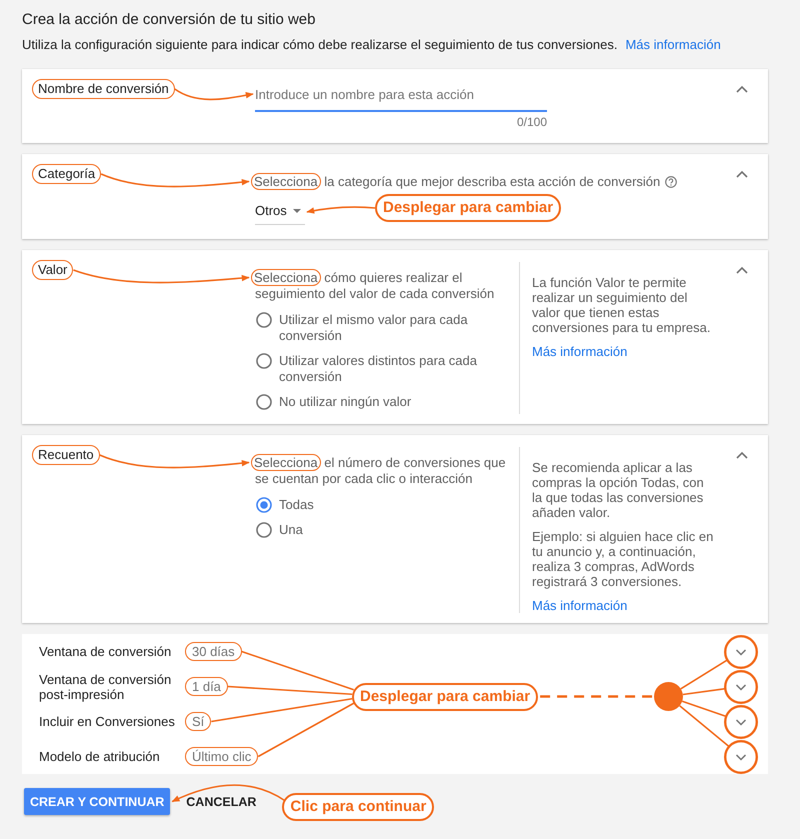  I want to click on section-label: Recuento, so click(66, 455).